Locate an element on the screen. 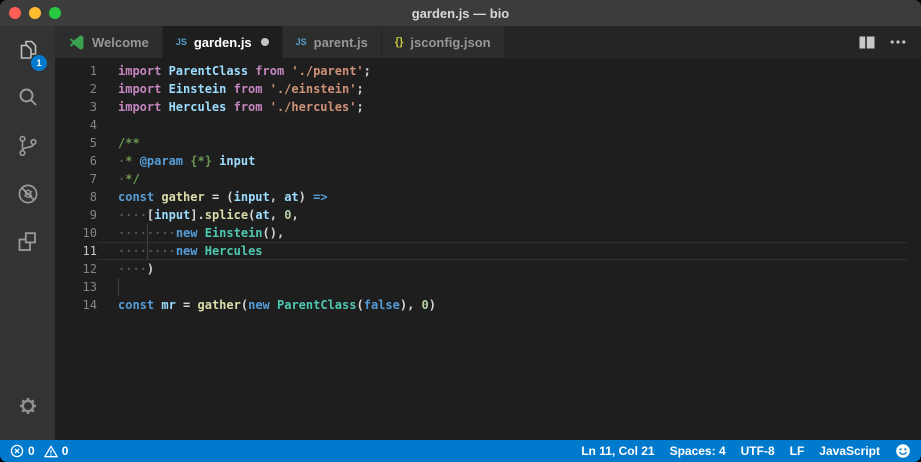 Image resolution: width=921 pixels, height=462 pixels. line-number: 4 is located at coordinates (93, 125).